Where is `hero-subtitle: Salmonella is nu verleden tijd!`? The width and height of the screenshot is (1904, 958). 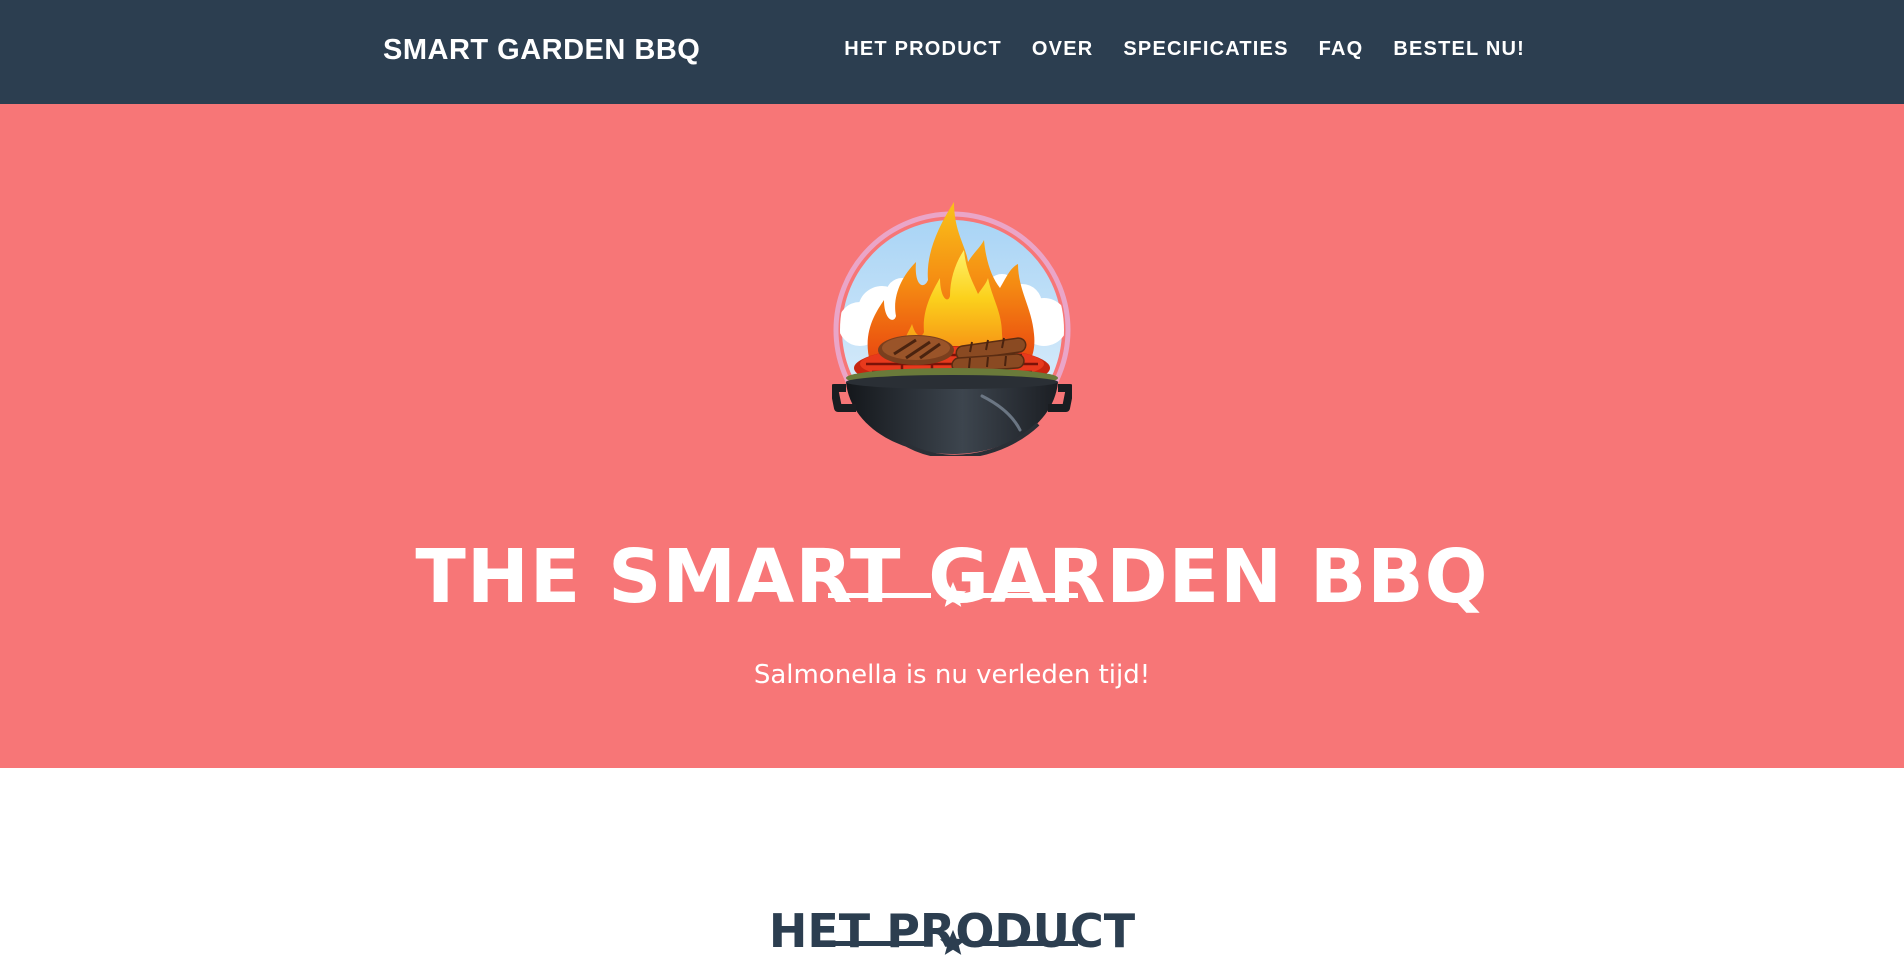
hero-subtitle: Salmonella is nu verleden tijd! is located at coordinates (952, 675).